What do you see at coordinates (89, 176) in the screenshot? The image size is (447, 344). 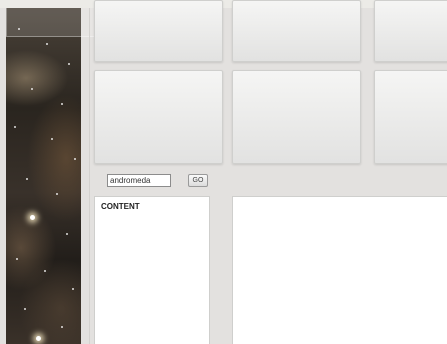 I see `divider` at bounding box center [89, 176].